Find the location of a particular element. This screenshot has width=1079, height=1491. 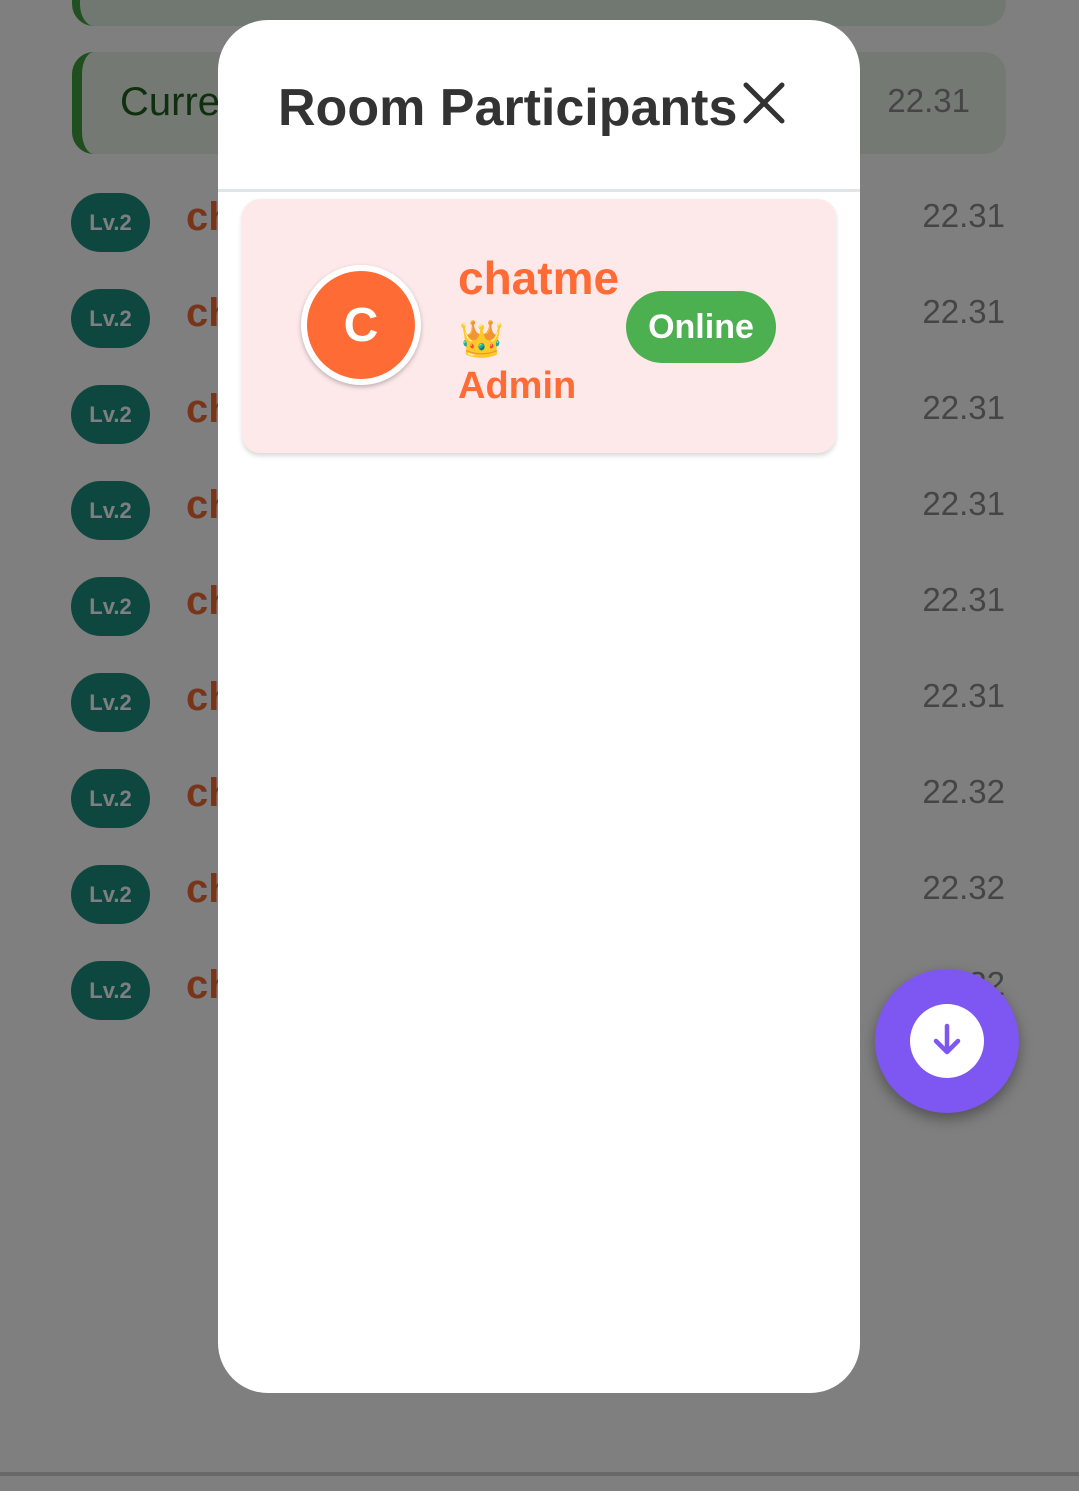

scroll-to-bottom-button is located at coordinates (947, 1041).